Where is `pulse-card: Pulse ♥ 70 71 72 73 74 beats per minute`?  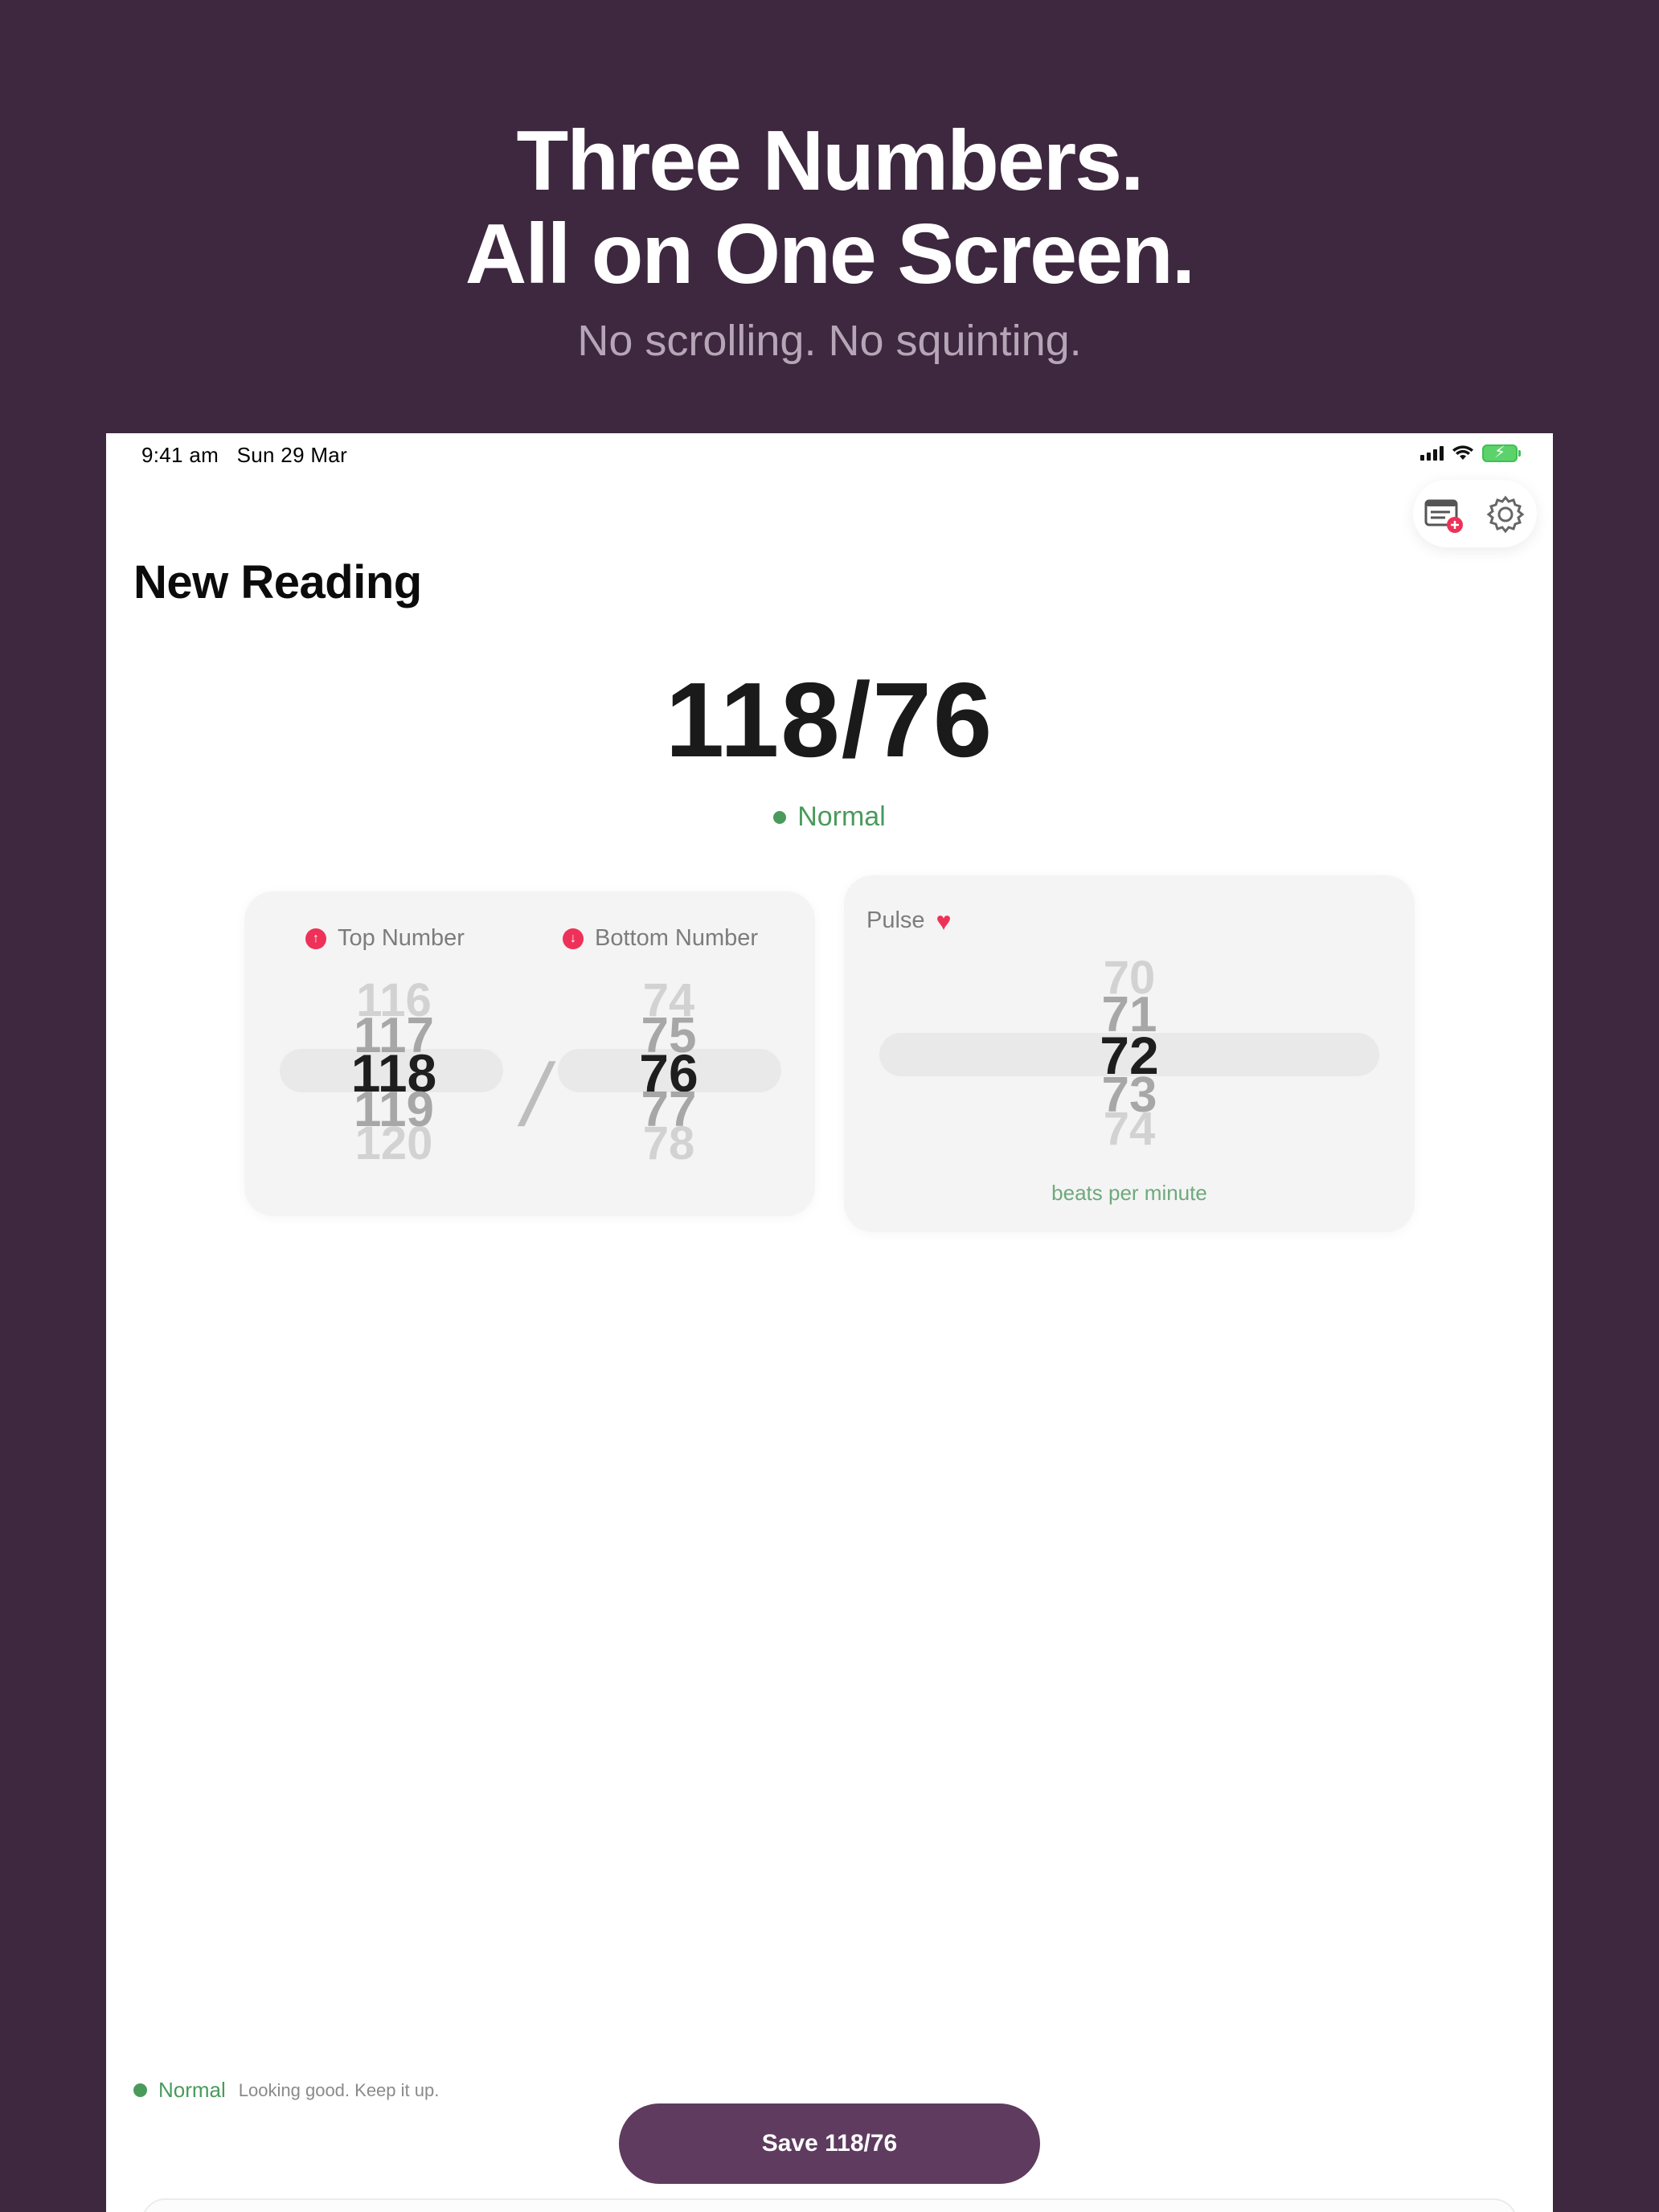
pulse-card: Pulse ♥ 70 71 72 73 74 beats per minute is located at coordinates (1129, 1053).